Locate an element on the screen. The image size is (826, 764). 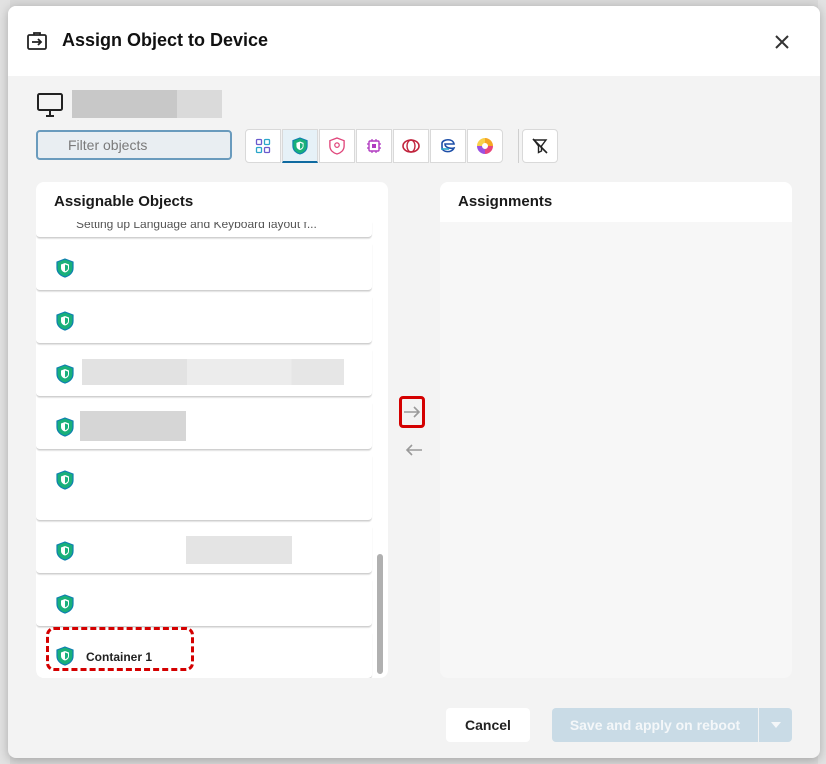
list-item-label: Container 1 is located at coordinates (119, 657).